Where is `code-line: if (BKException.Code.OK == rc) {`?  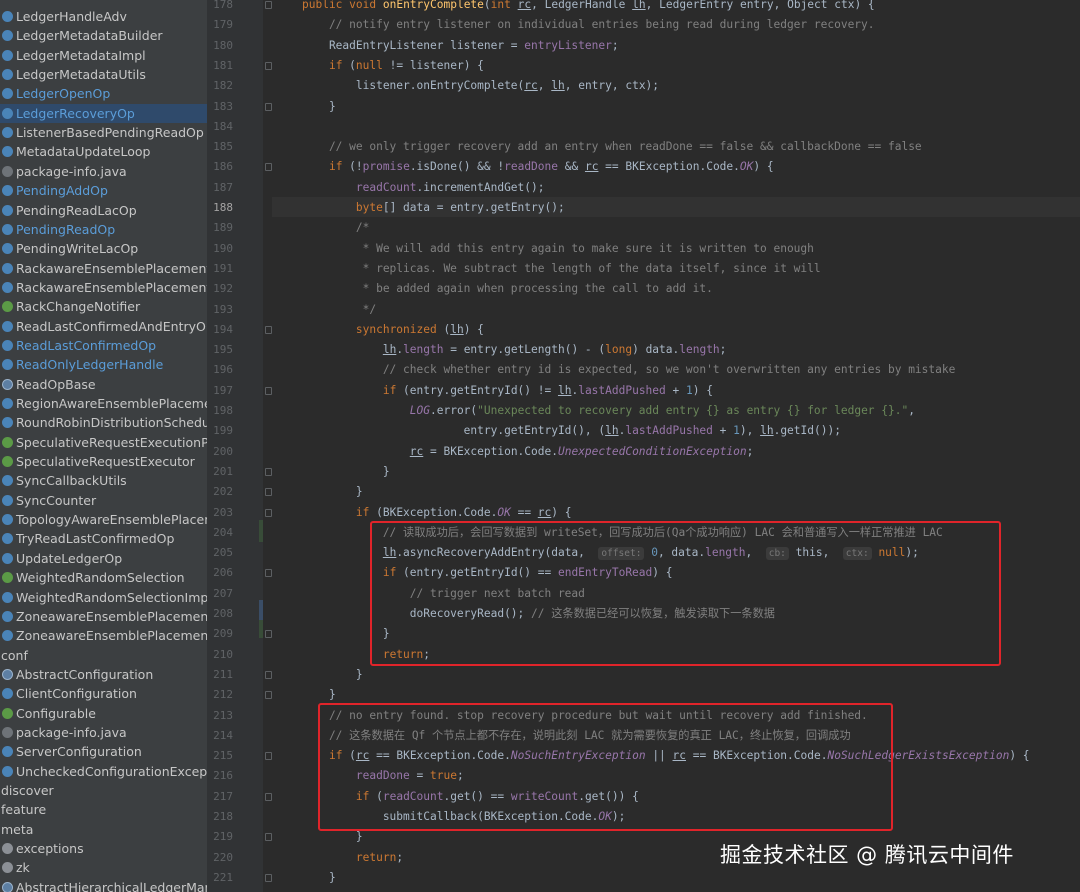 code-line: if (BKException.Code.OK == rc) { is located at coordinates (437, 513).